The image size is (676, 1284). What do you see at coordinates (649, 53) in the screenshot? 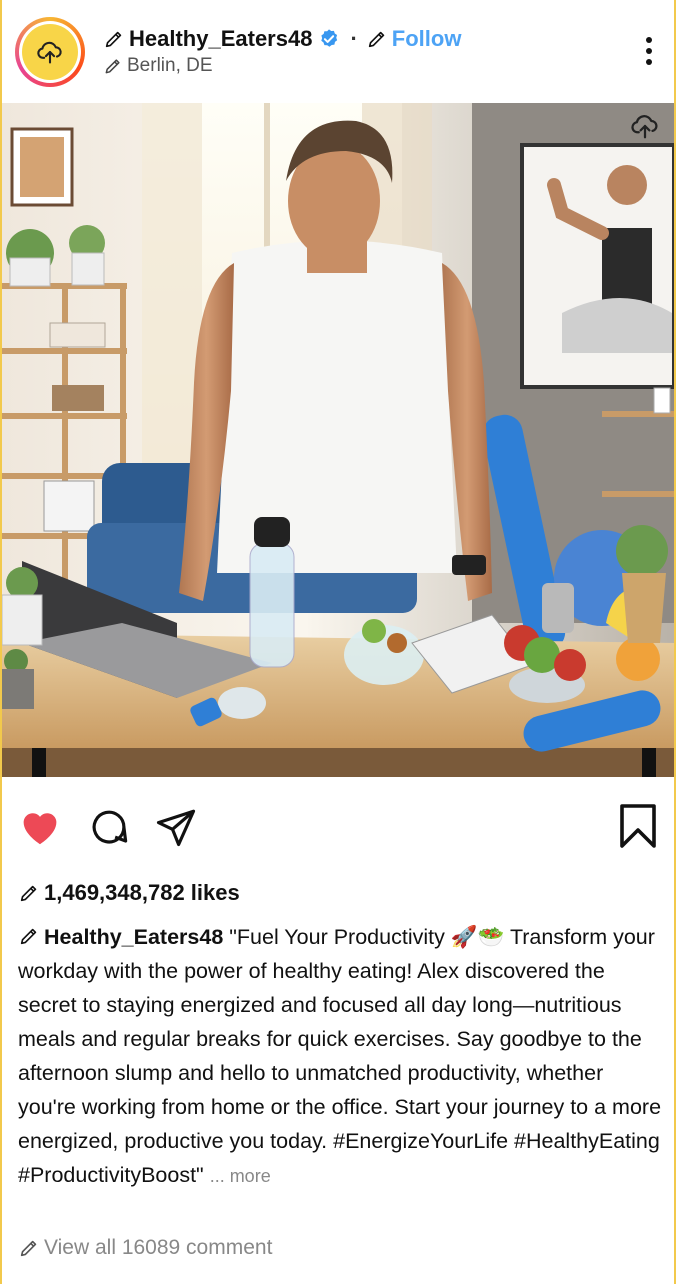
I see `more-vertical-icon` at bounding box center [649, 53].